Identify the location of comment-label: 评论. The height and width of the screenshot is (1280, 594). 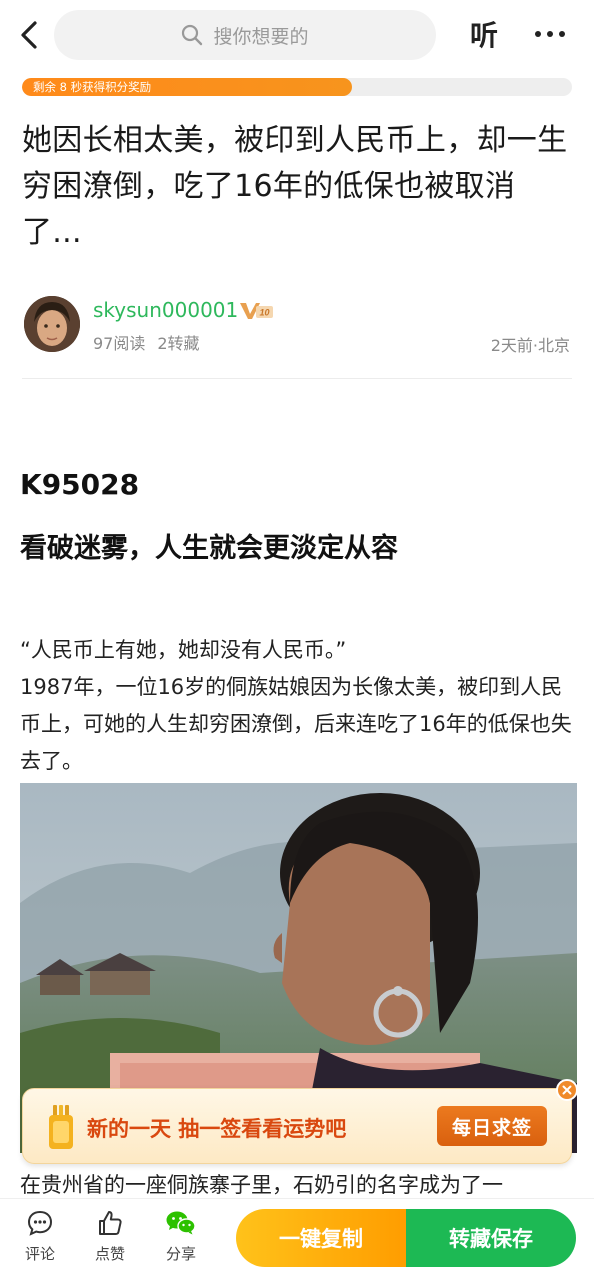
(39, 1254).